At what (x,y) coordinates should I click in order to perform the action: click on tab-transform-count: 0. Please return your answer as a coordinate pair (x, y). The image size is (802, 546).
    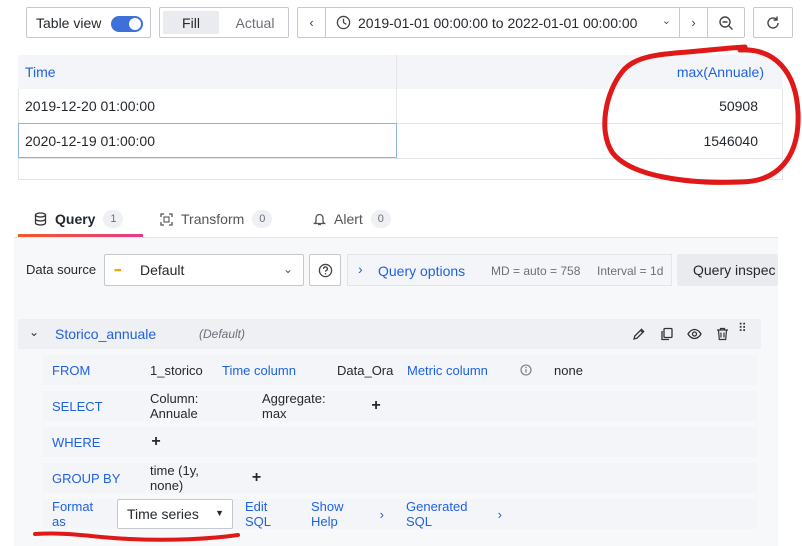
    Looking at the image, I should click on (262, 219).